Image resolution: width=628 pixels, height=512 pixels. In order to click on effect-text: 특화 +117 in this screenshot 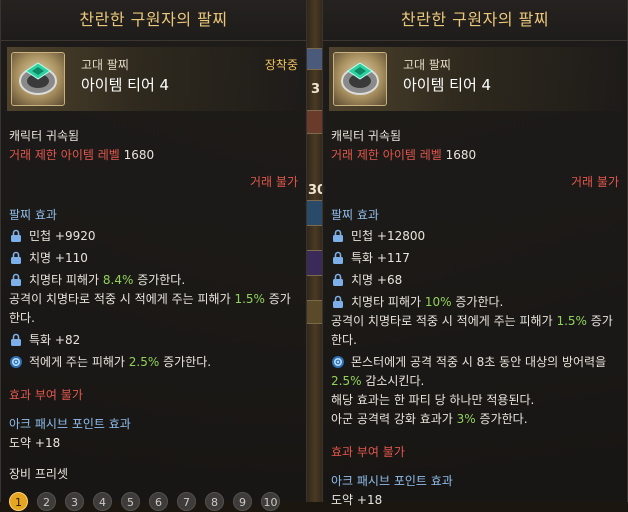, I will do `click(380, 258)`.